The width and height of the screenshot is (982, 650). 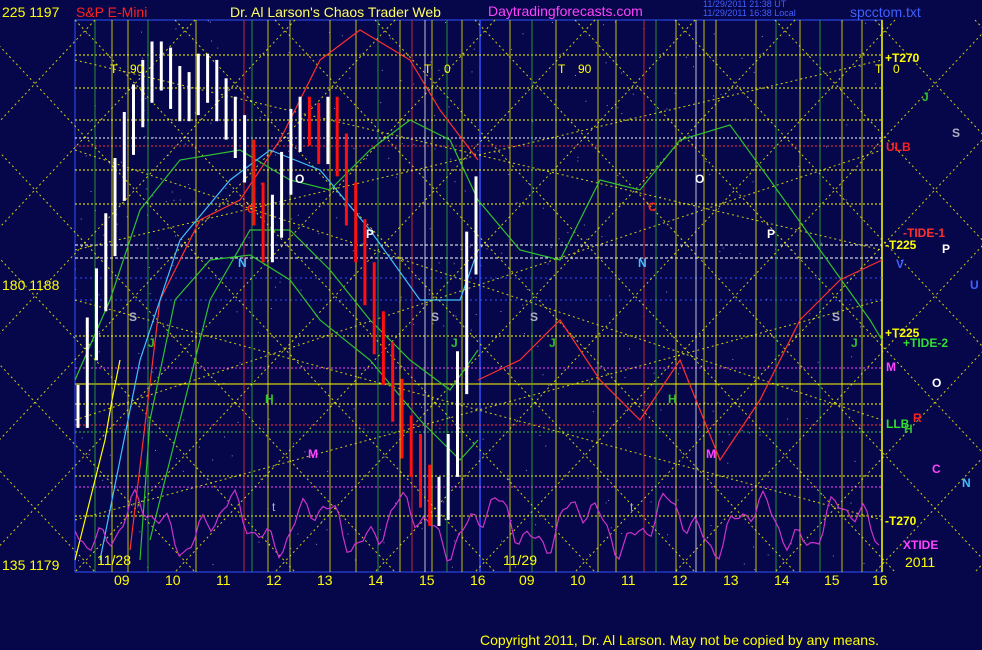 What do you see at coordinates (966, 483) in the screenshot?
I see `planet-letter: N` at bounding box center [966, 483].